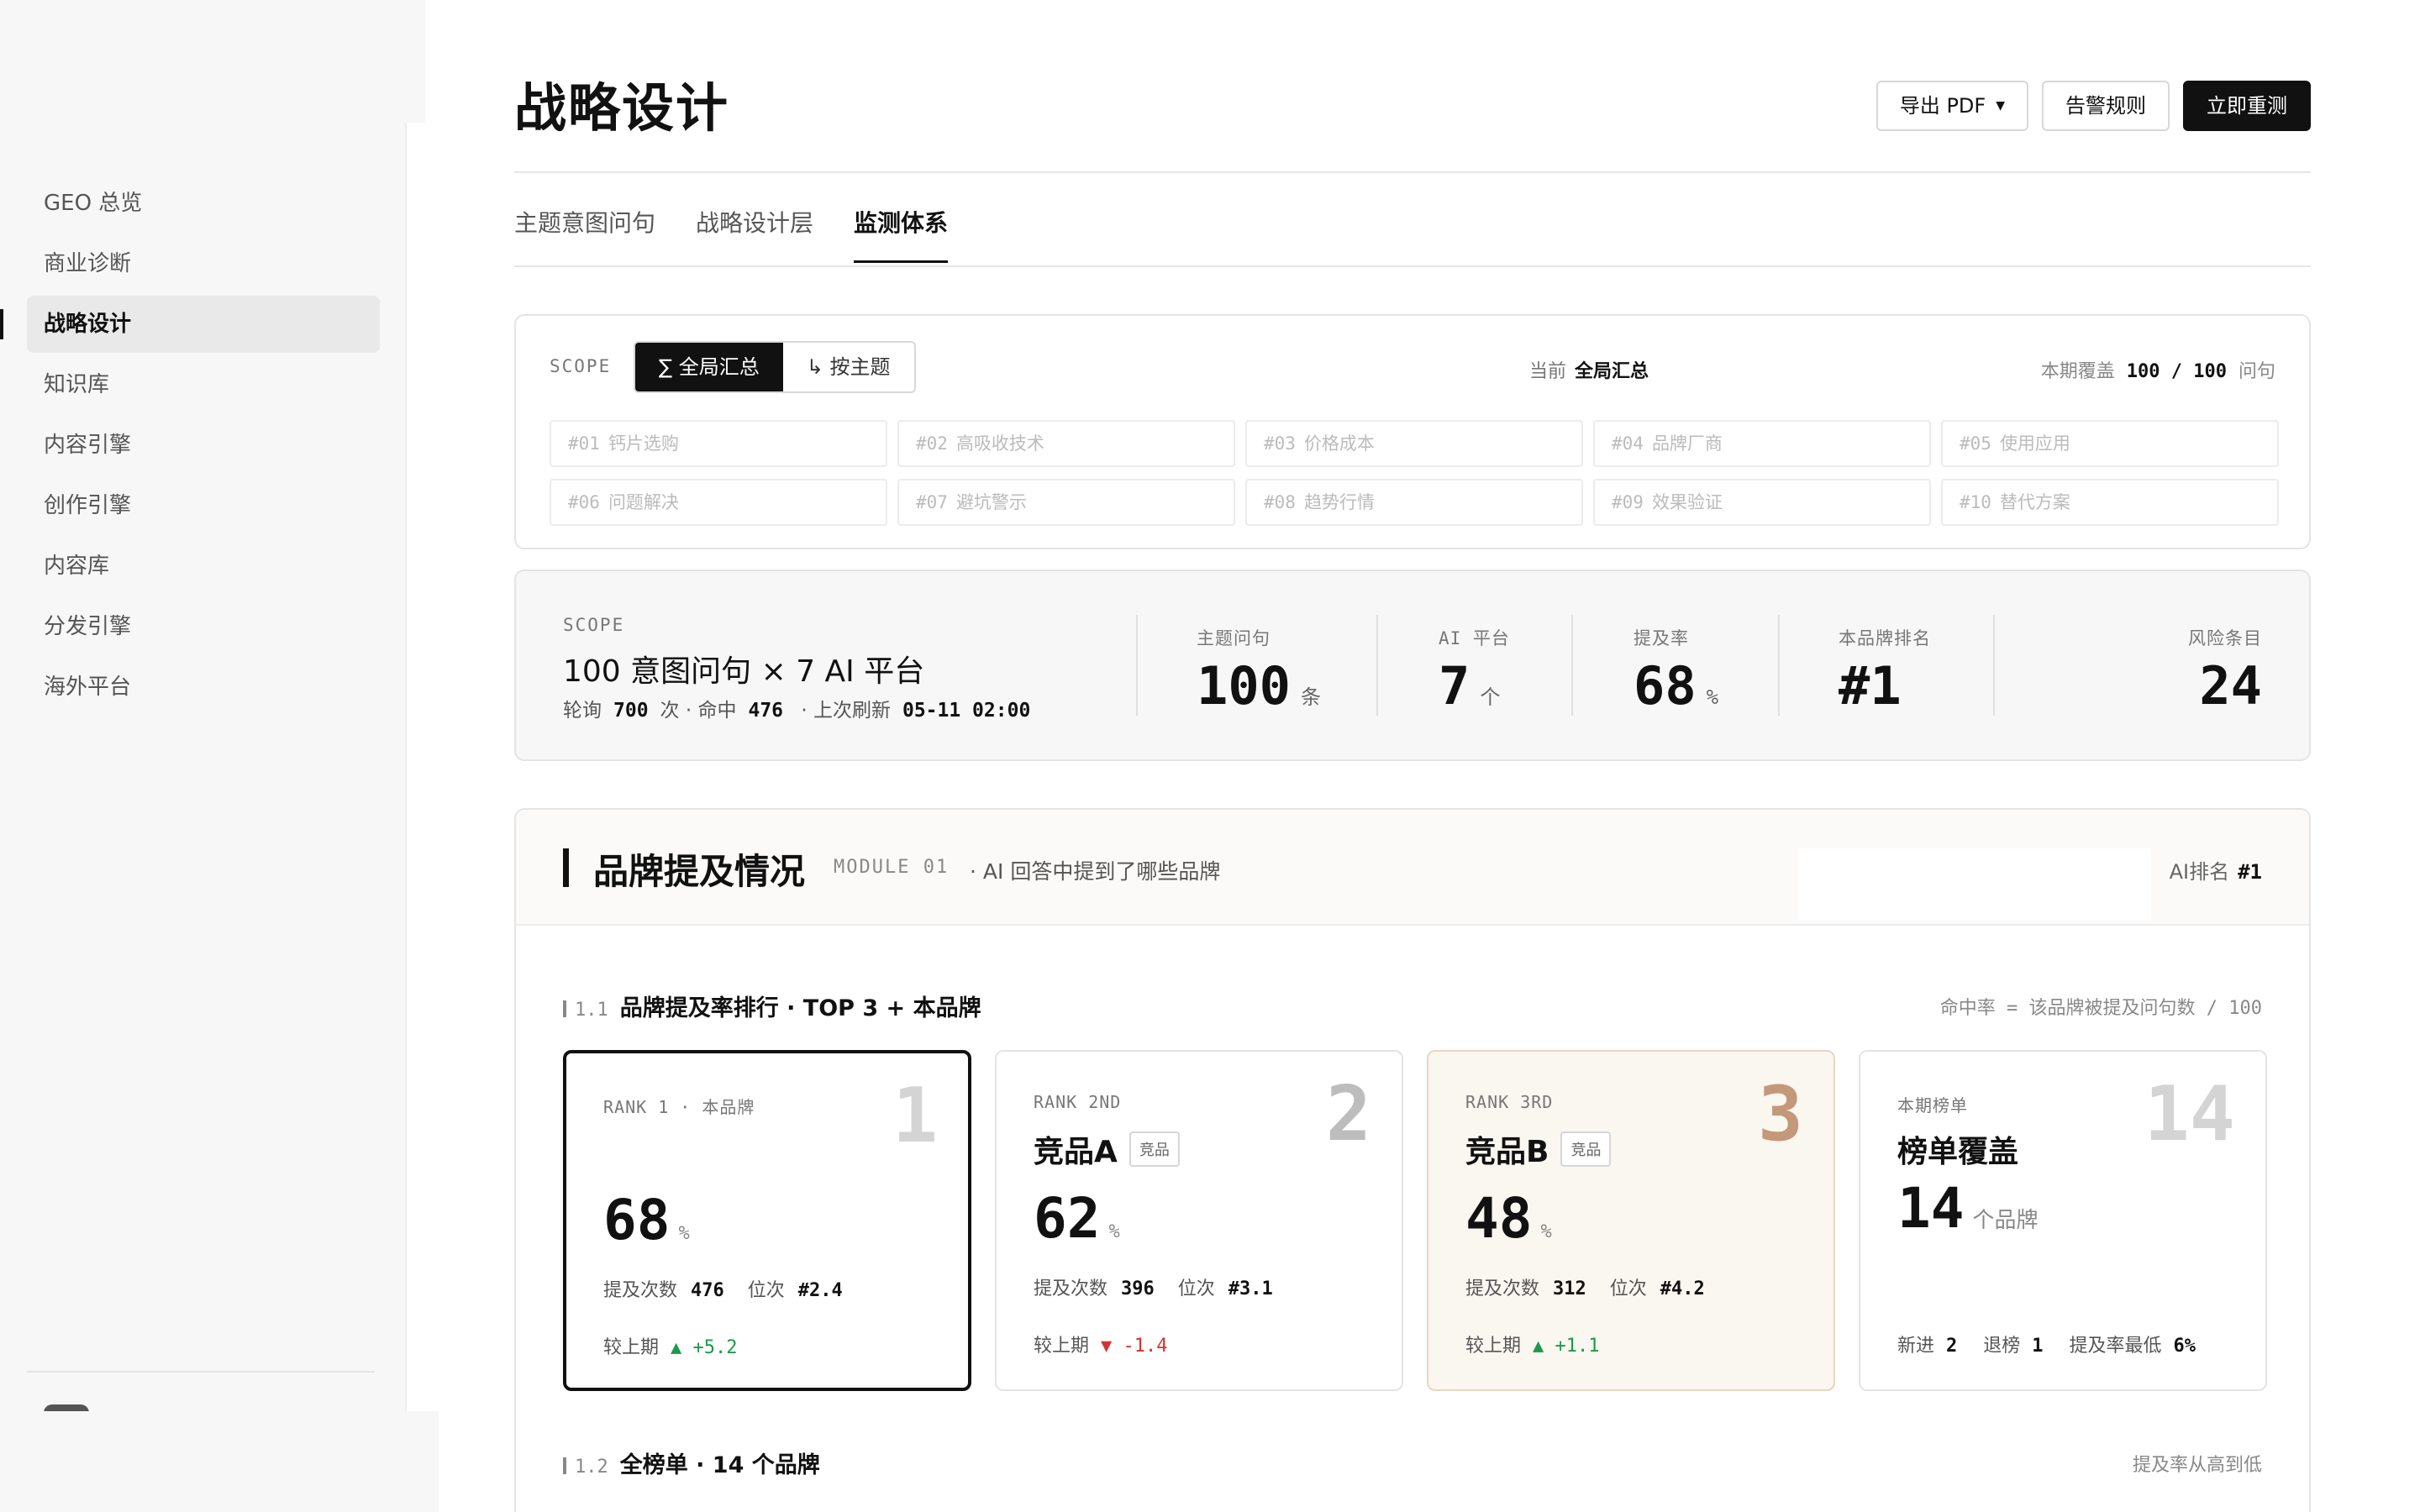 Image resolution: width=2420 pixels, height=1512 pixels. Describe the element at coordinates (203, 687) in the screenshot. I see `sidebar-item-overseas-platform: 海外平台` at that location.